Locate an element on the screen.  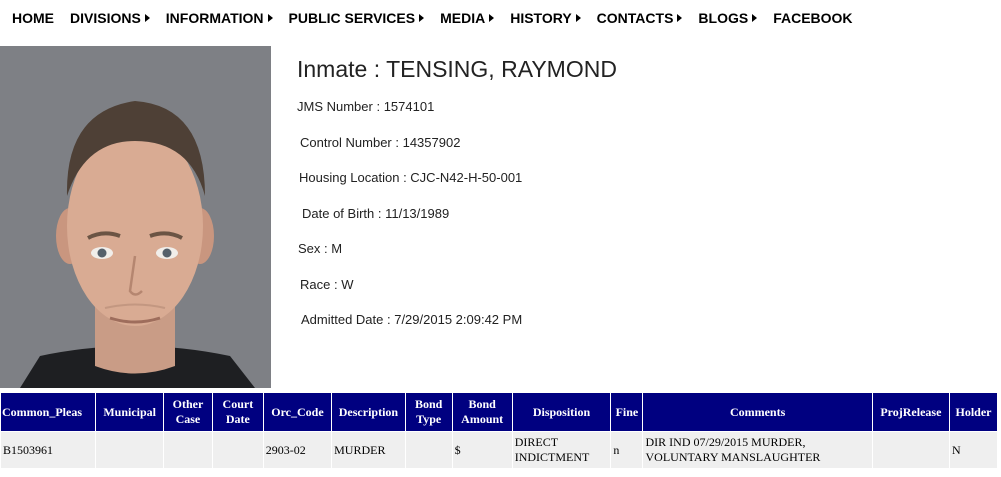
column-header-projrelease: ProjRelease is located at coordinates (911, 412).